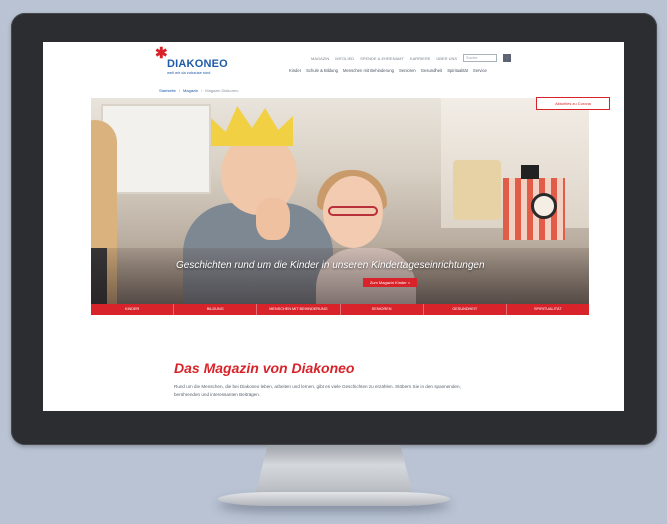 The width and height of the screenshot is (667, 524). What do you see at coordinates (382, 309) in the screenshot?
I see `category-tab-senioren: Senioren` at bounding box center [382, 309].